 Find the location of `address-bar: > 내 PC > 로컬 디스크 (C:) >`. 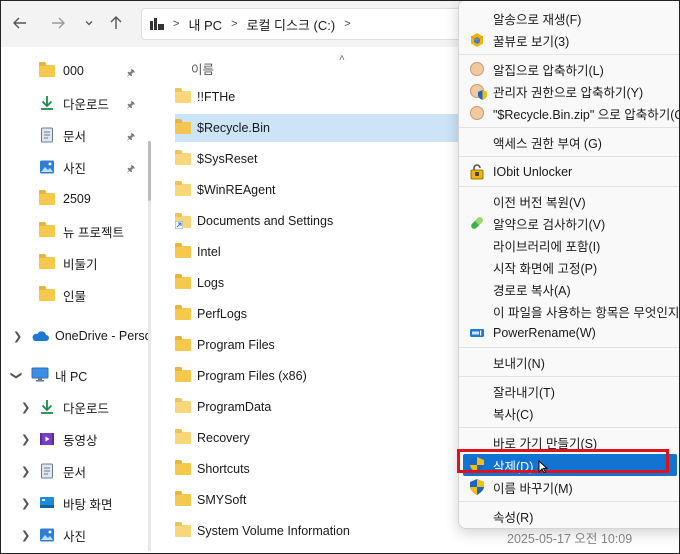

address-bar: > 내 PC > 로컬 디스크 (C:) > is located at coordinates (302, 24).